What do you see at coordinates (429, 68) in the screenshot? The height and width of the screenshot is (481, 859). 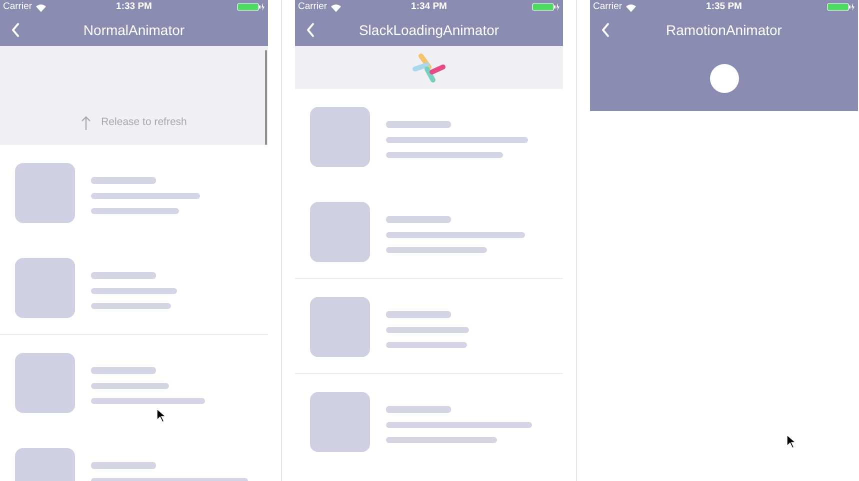 I see `loading-spinner-icon` at bounding box center [429, 68].